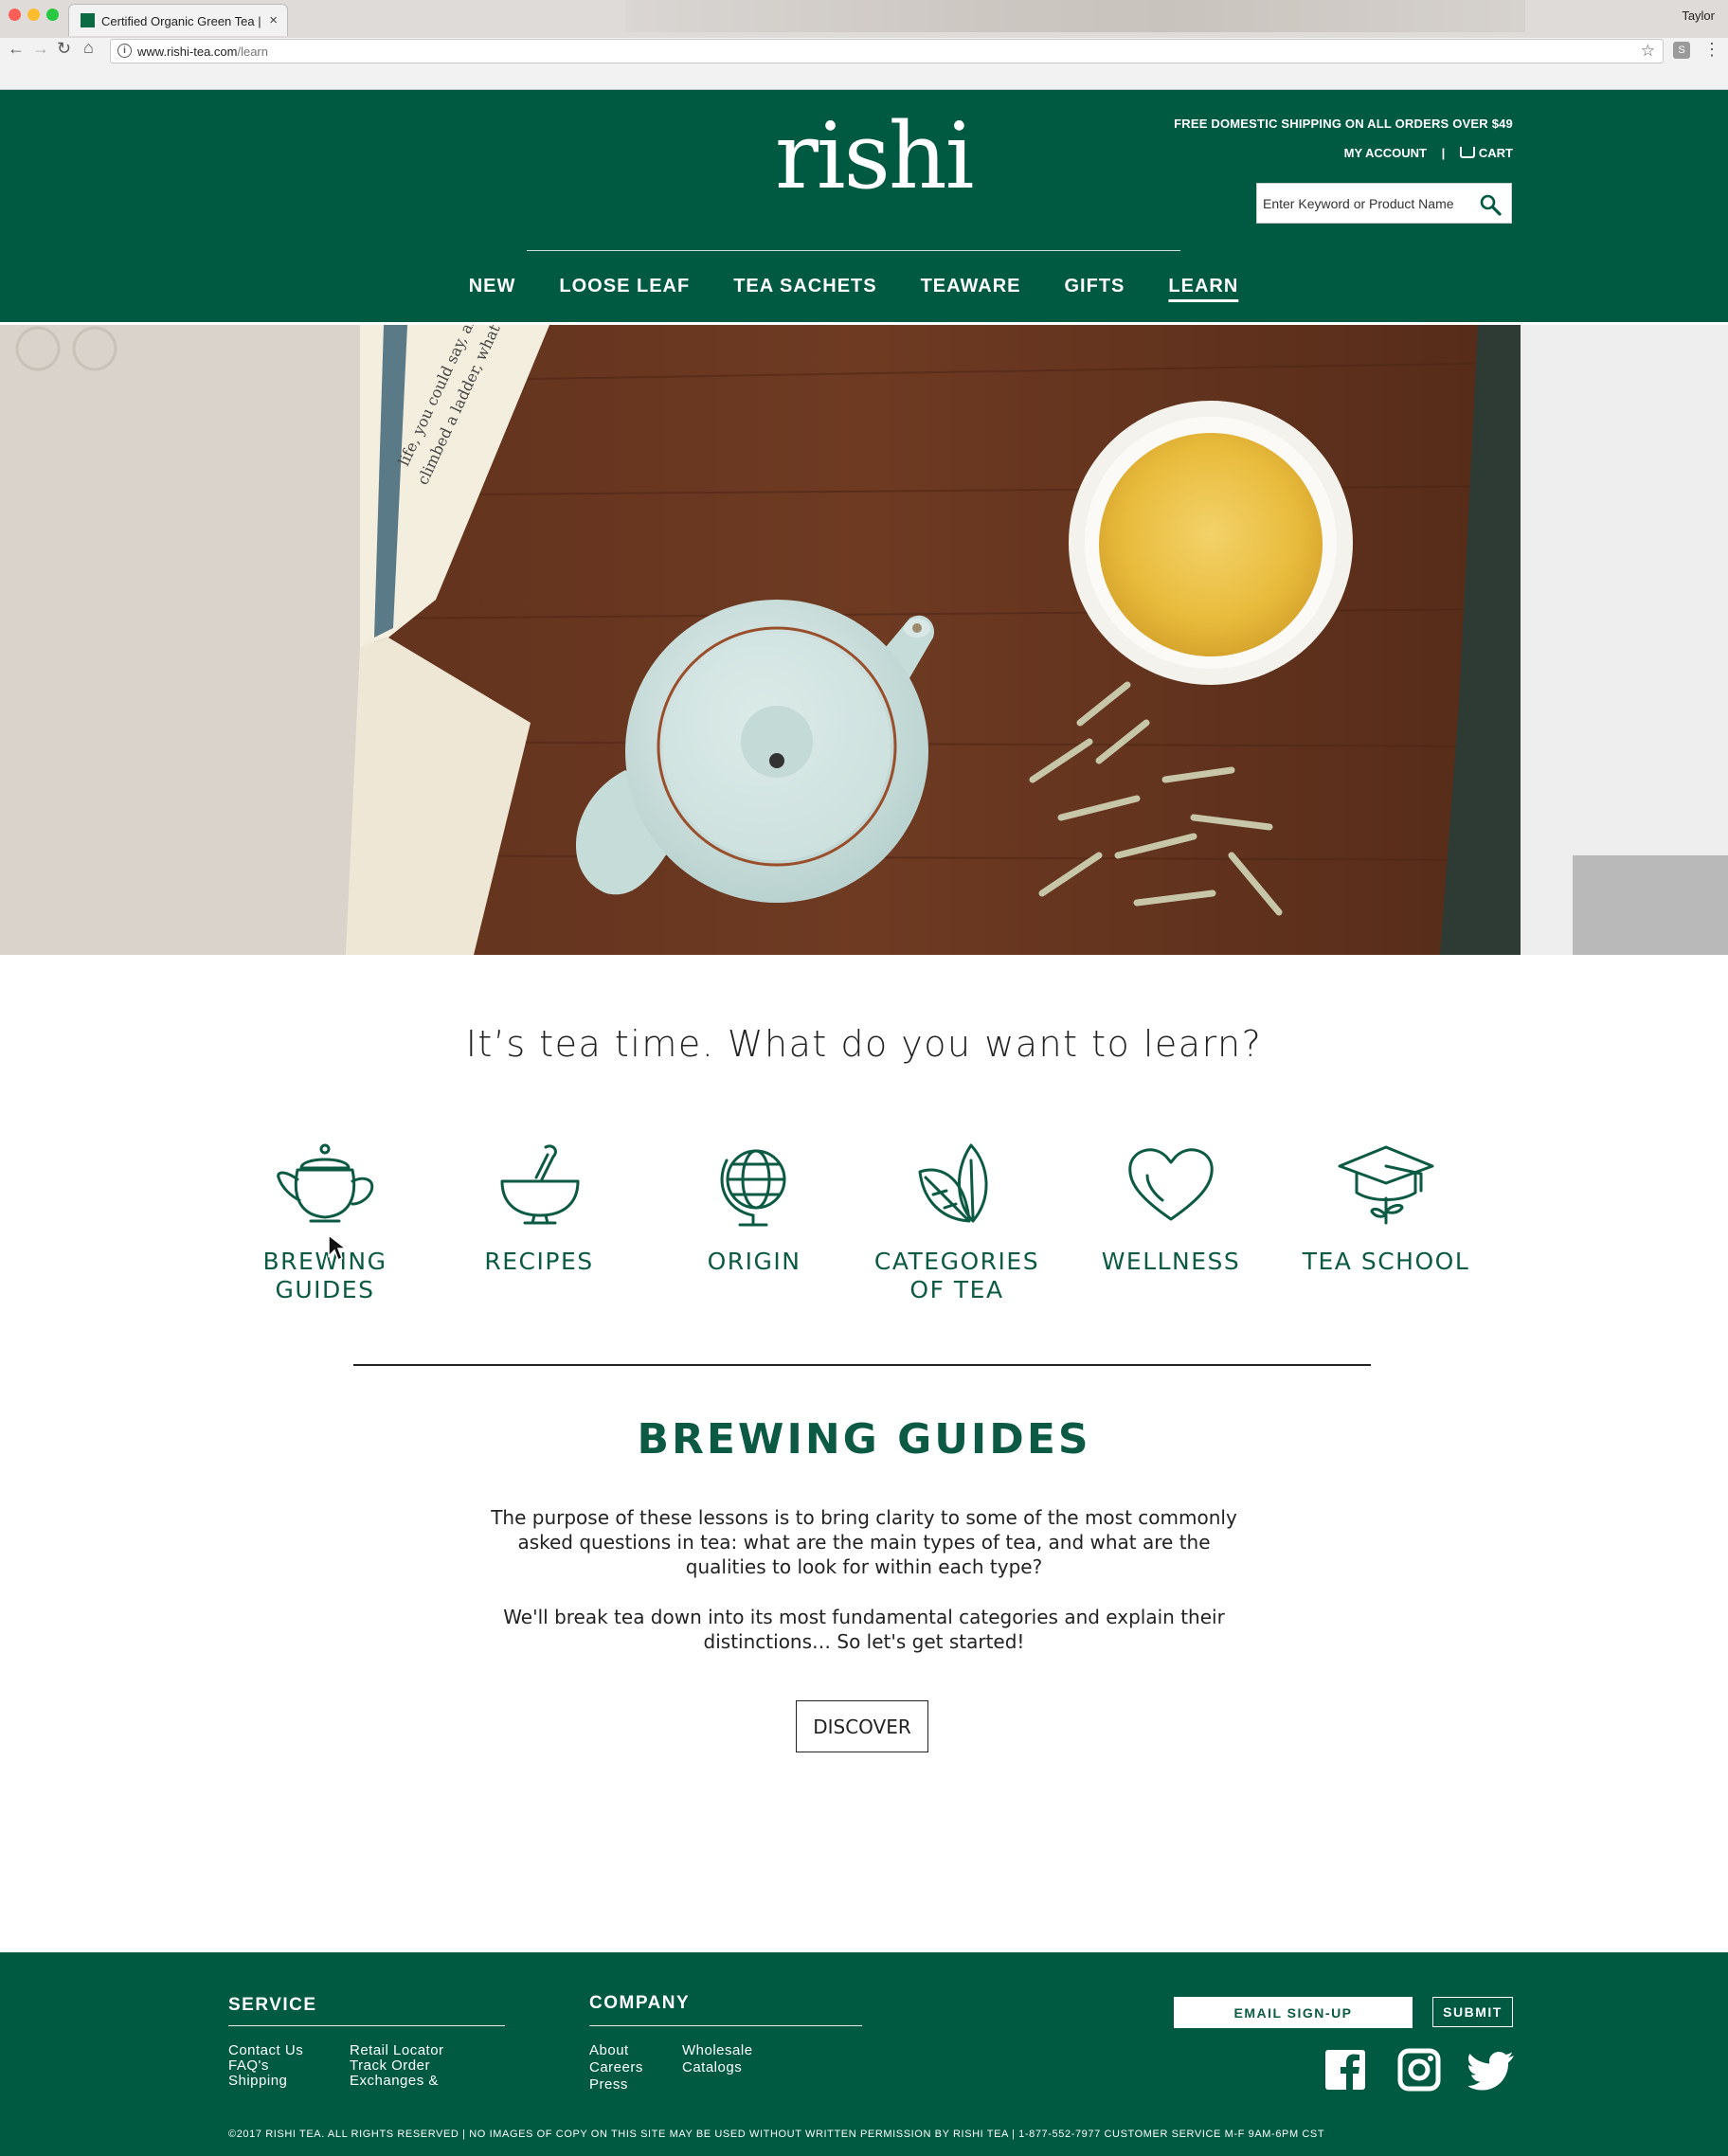 The image size is (1728, 2156). I want to click on footer-service-title: SERVICE, so click(272, 2005).